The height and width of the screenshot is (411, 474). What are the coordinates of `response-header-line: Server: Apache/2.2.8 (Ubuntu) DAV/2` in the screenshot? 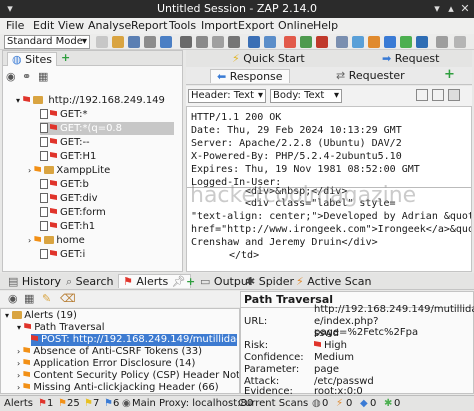 It's located at (296, 143).